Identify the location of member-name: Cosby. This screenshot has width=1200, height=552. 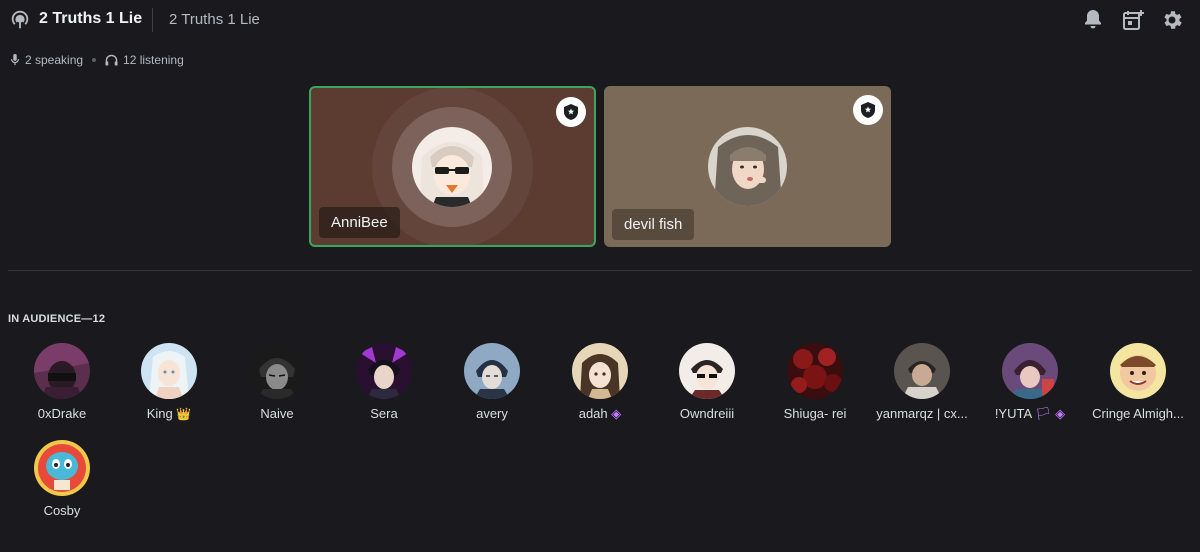
(62, 510).